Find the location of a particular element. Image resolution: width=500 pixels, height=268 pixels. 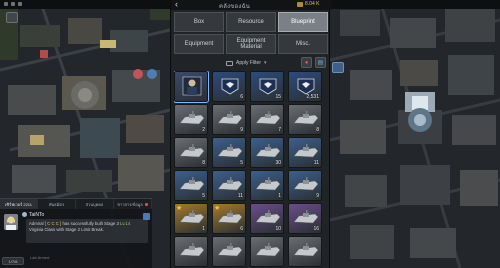

coin-icon is located at coordinates (300, 4).